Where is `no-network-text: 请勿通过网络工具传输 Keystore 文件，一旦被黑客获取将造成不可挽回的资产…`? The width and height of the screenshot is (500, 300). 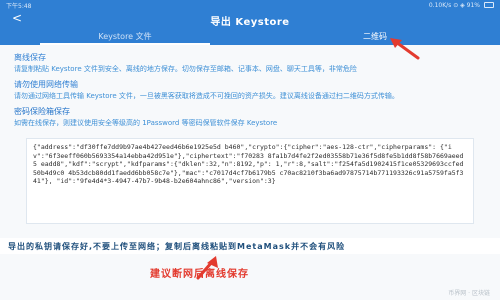 no-network-text: 请勿通过网络工具传输 Keystore 文件，一旦被黑客获取将造成不可挽回的资产… is located at coordinates (206, 96).